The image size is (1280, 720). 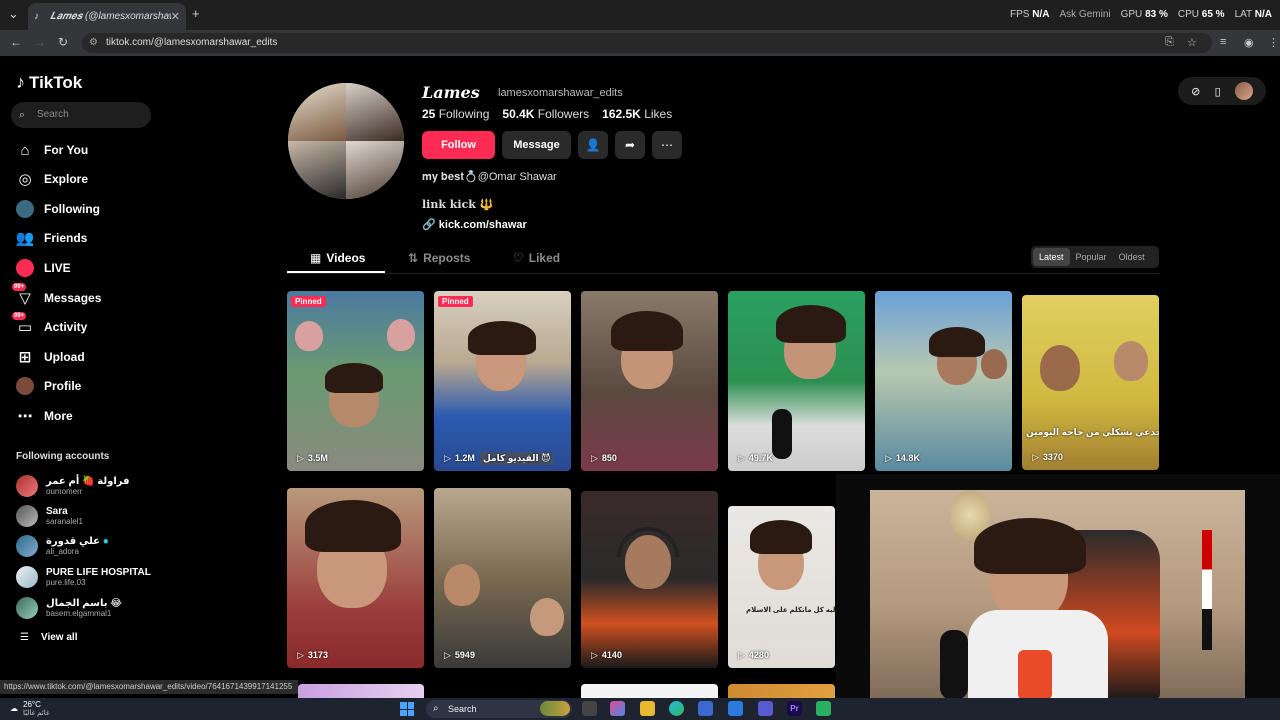 I want to click on headphones-shape, so click(x=648, y=542).